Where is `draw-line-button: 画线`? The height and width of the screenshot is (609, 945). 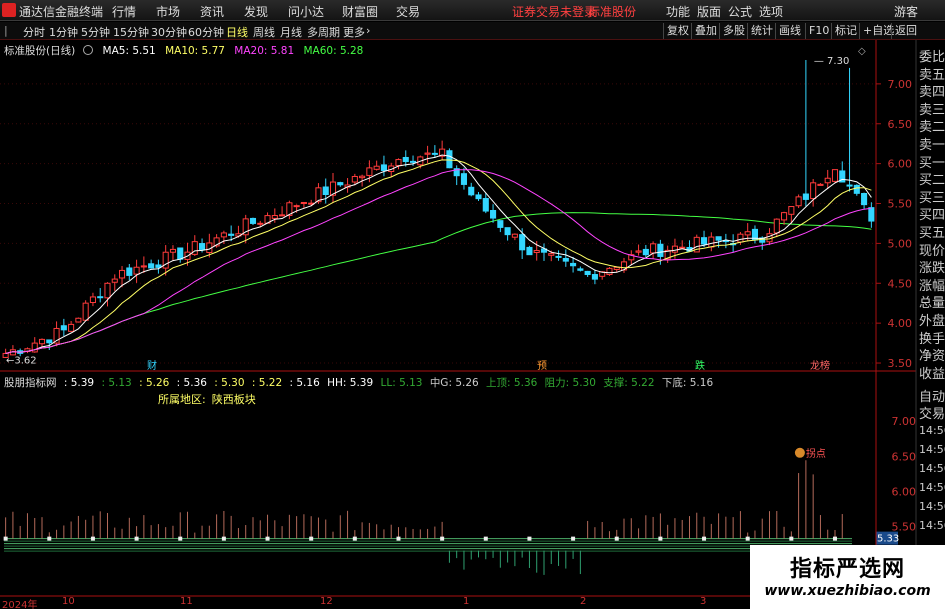 draw-line-button: 画线 is located at coordinates (789, 31).